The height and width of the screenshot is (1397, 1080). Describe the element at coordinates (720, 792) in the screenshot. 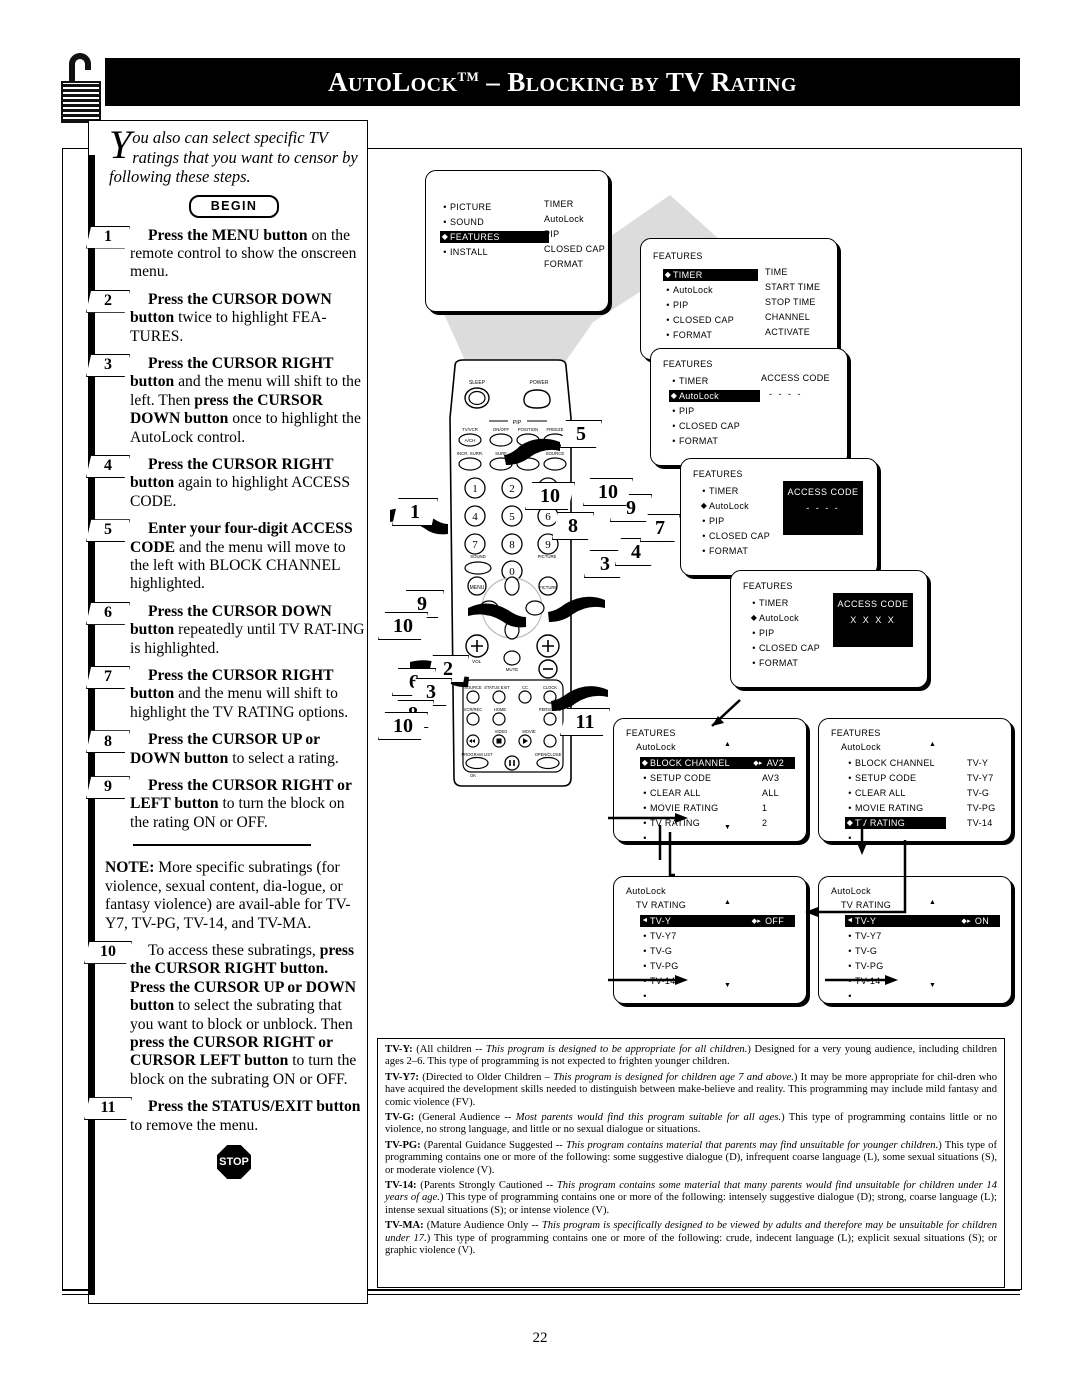

I see `menu-row: • CLEAR ALL ALL` at that location.